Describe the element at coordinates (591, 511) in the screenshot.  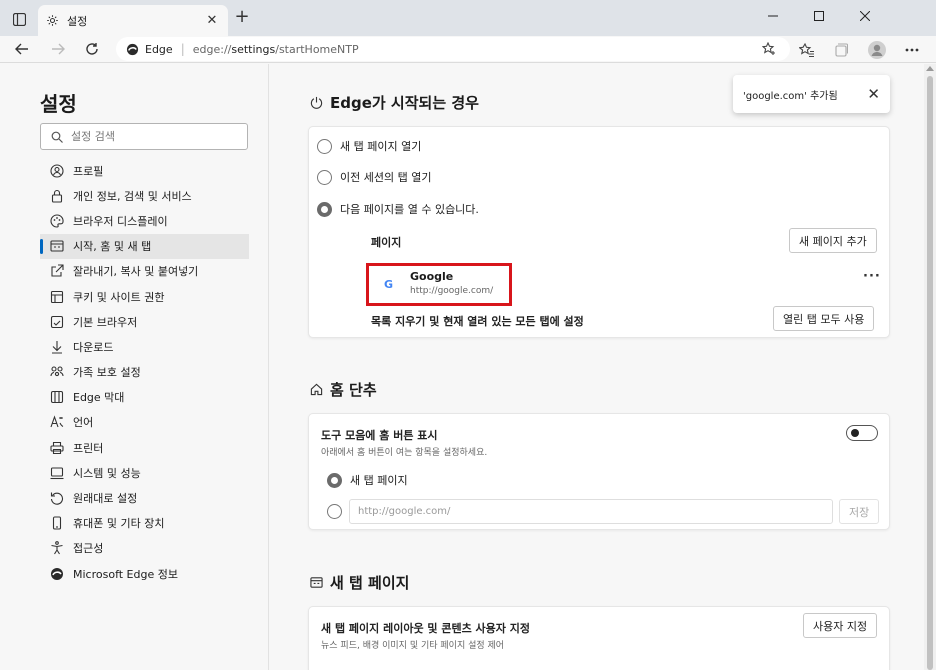
I see `home-url-input` at that location.